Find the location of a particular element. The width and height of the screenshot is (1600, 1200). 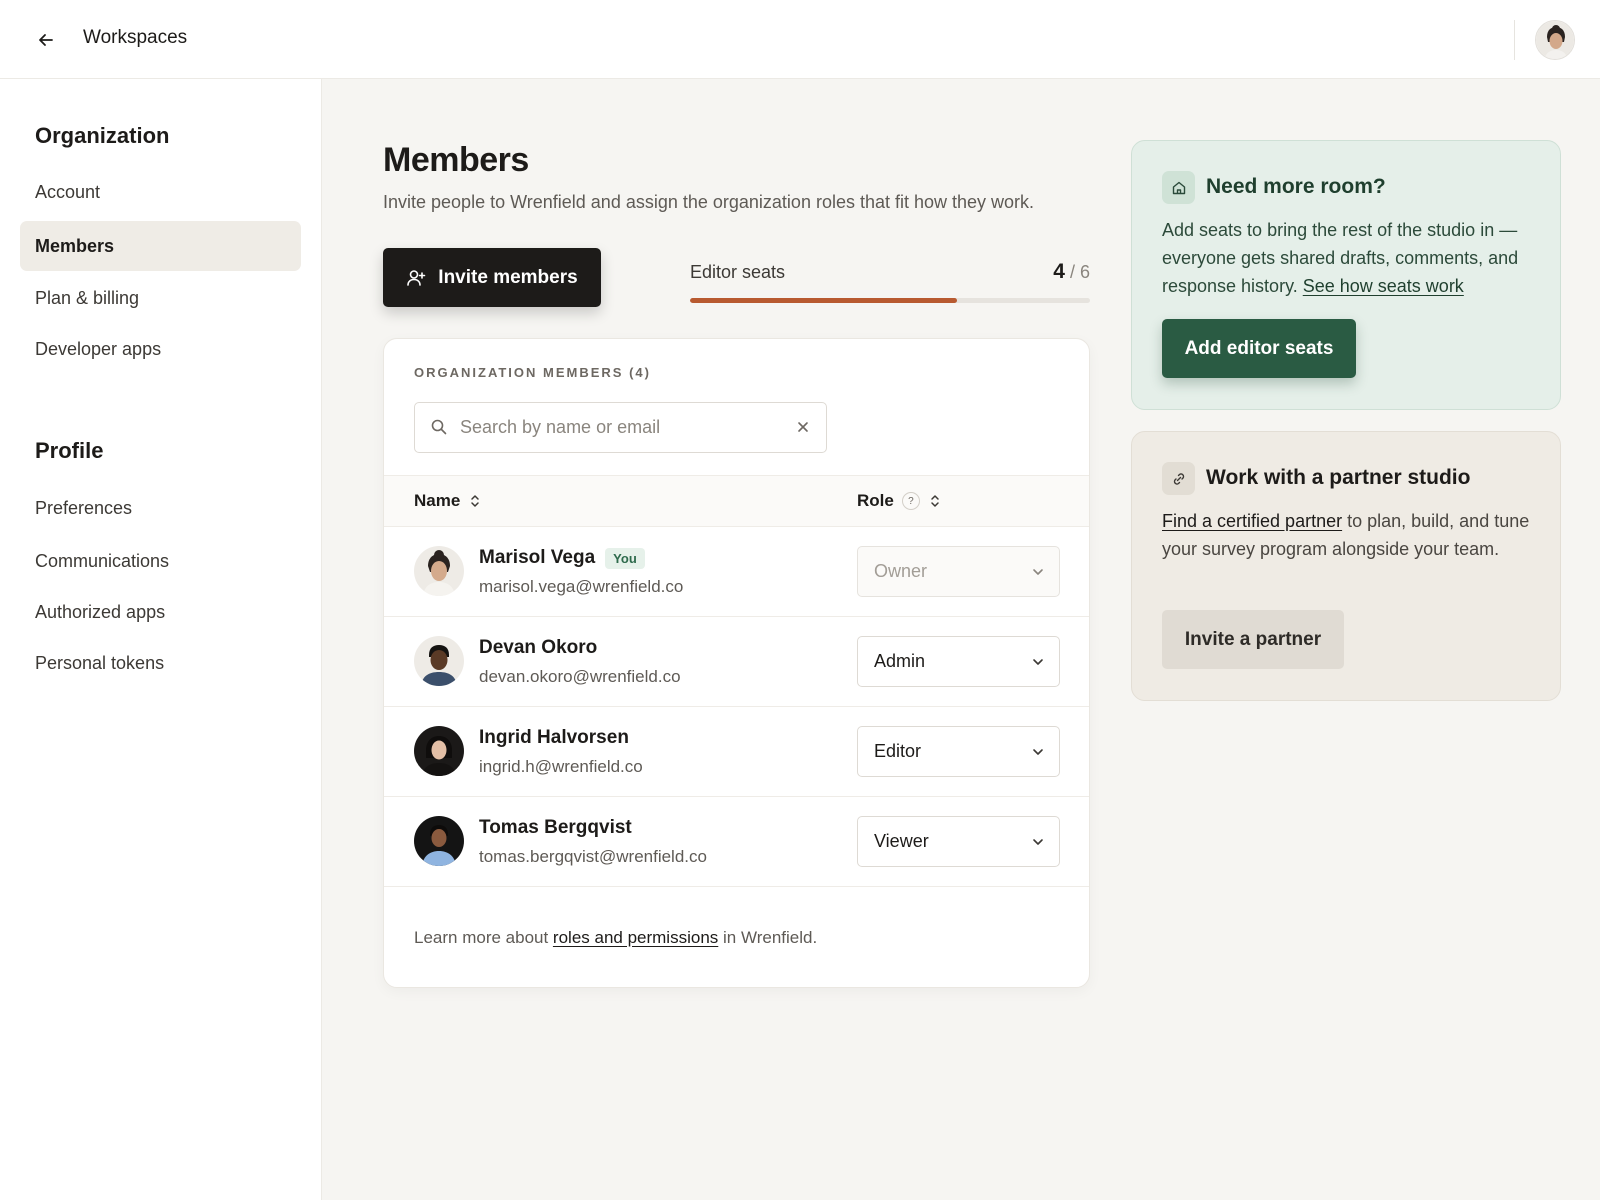

member-email: devan.okoro@wrenfield.co is located at coordinates (580, 676).